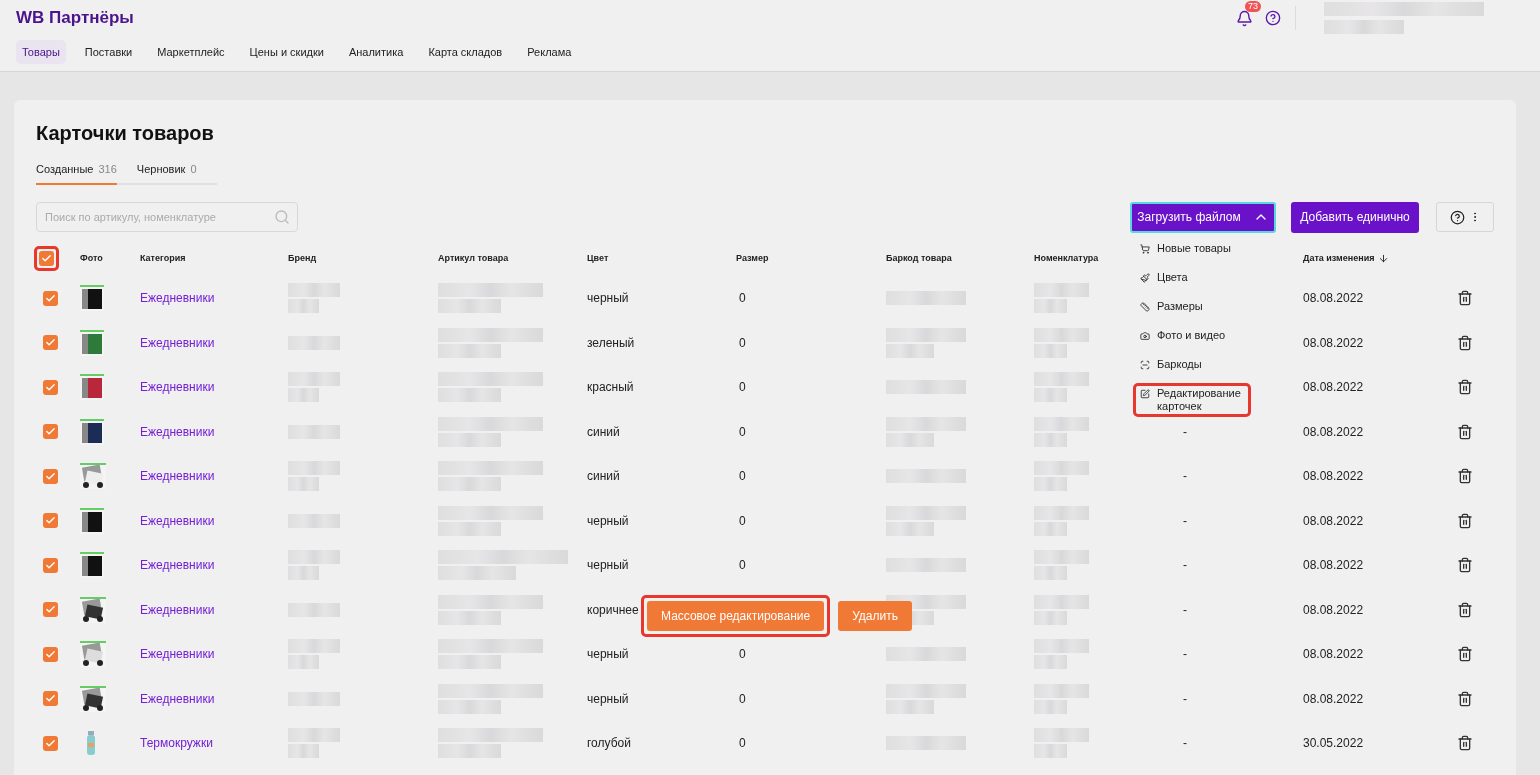 The image size is (1540, 775). What do you see at coordinates (1244, 18) in the screenshot?
I see `bell-icon` at bounding box center [1244, 18].